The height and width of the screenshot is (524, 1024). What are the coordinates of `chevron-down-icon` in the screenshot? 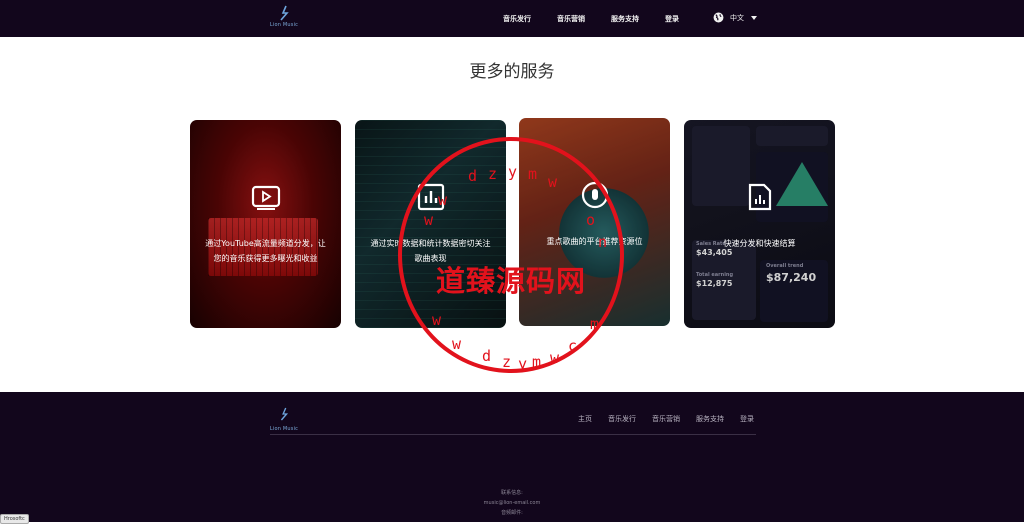 It's located at (754, 17).